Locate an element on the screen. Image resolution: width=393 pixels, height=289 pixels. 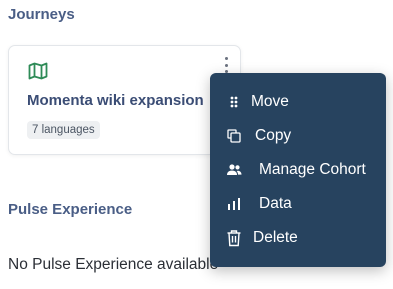
menu-item-data-label: Data is located at coordinates (275, 203).